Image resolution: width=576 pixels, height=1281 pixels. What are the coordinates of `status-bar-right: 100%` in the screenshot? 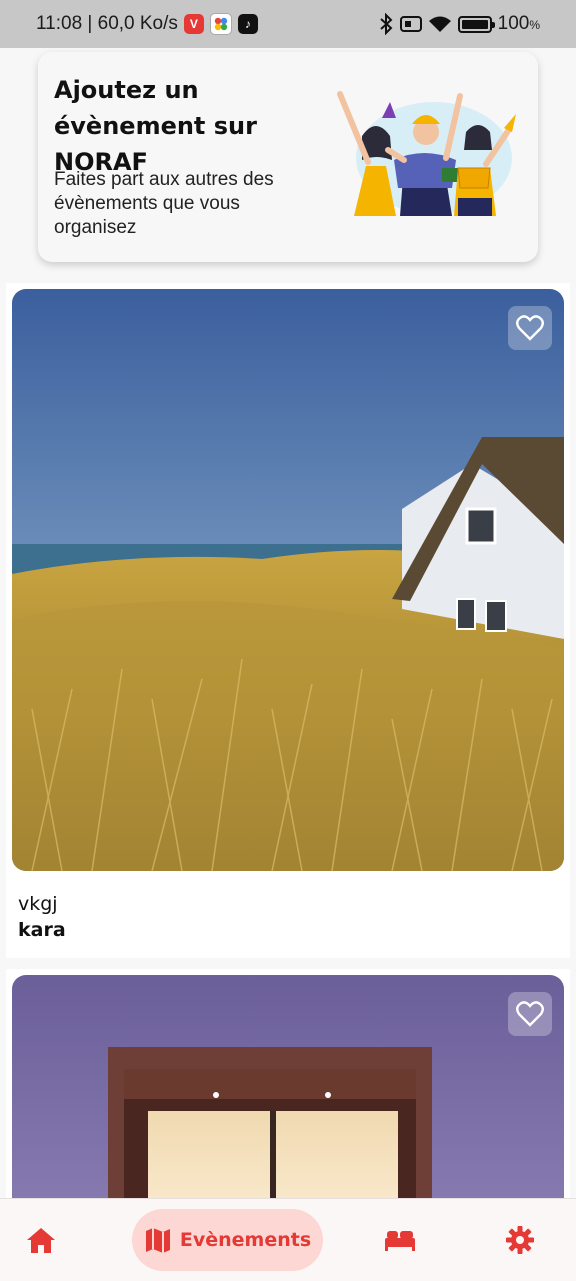 It's located at (459, 24).